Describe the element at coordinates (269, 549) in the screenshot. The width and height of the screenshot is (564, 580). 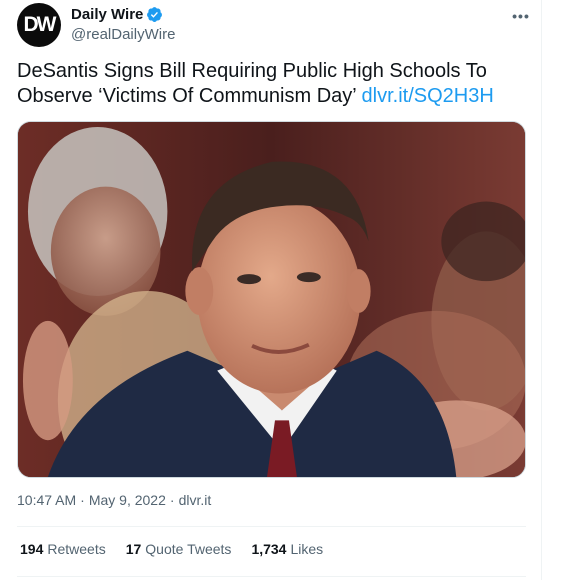
I see `likes-count: 1,734` at that location.